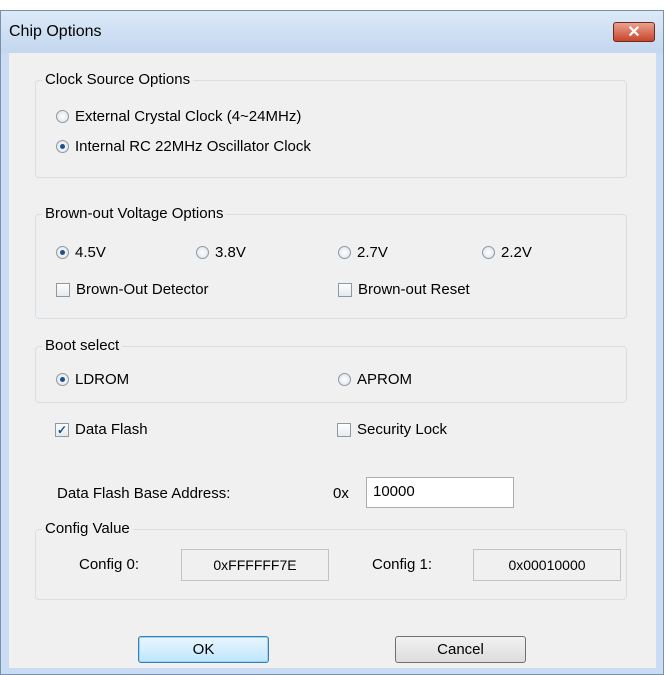  Describe the element at coordinates (111, 429) in the screenshot. I see `checkbox-label: Data Flash` at that location.